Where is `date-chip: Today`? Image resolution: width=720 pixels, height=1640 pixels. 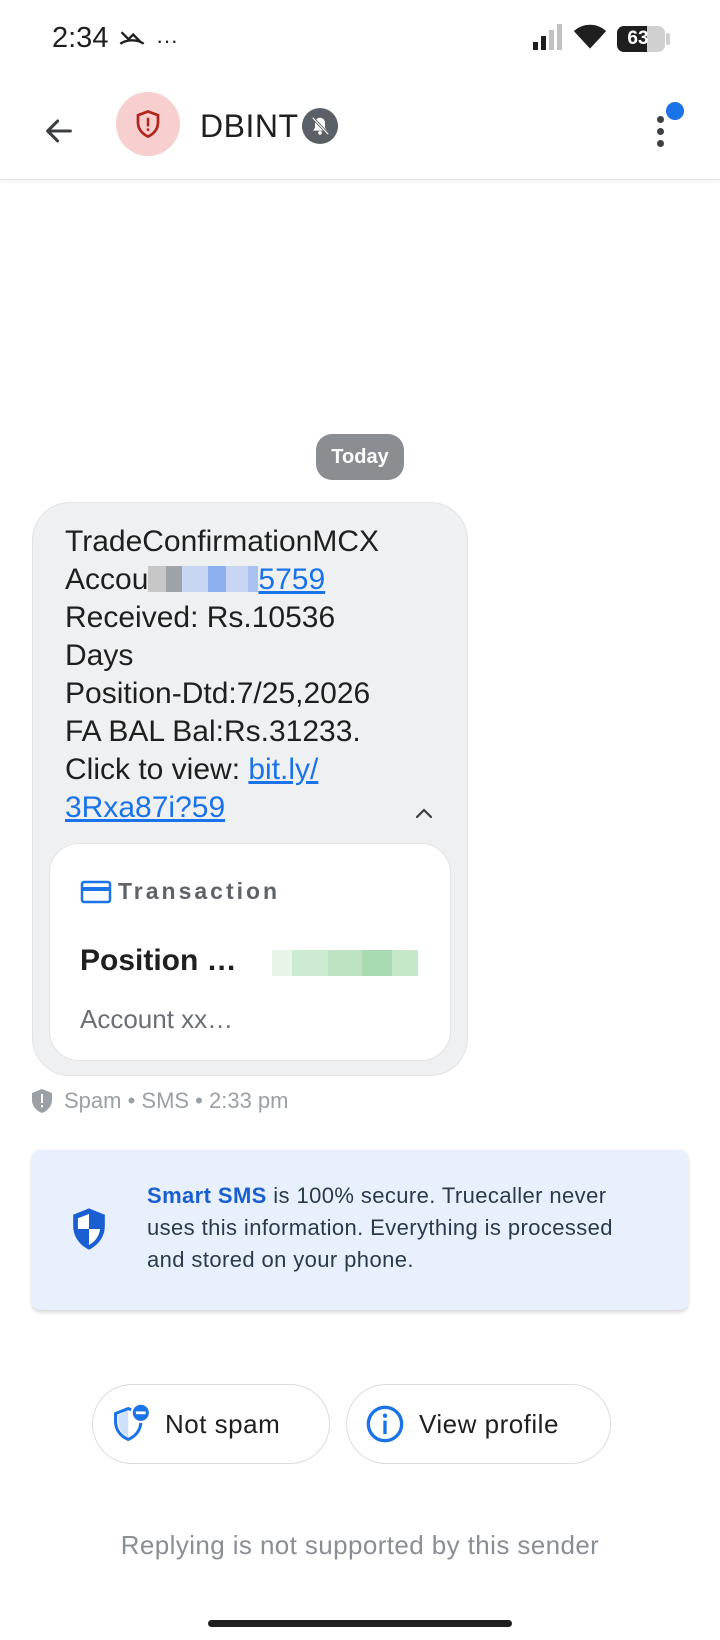 date-chip: Today is located at coordinates (360, 457).